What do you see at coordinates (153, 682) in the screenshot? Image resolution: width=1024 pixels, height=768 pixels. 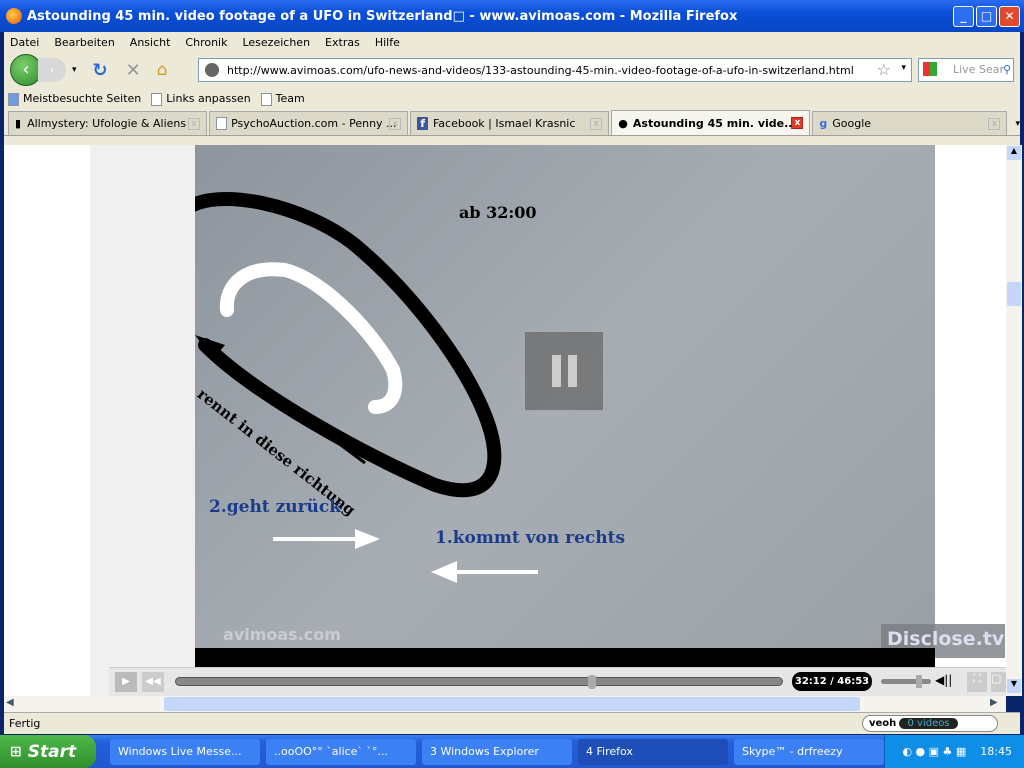 I see `rewind-button: ◀◀` at bounding box center [153, 682].